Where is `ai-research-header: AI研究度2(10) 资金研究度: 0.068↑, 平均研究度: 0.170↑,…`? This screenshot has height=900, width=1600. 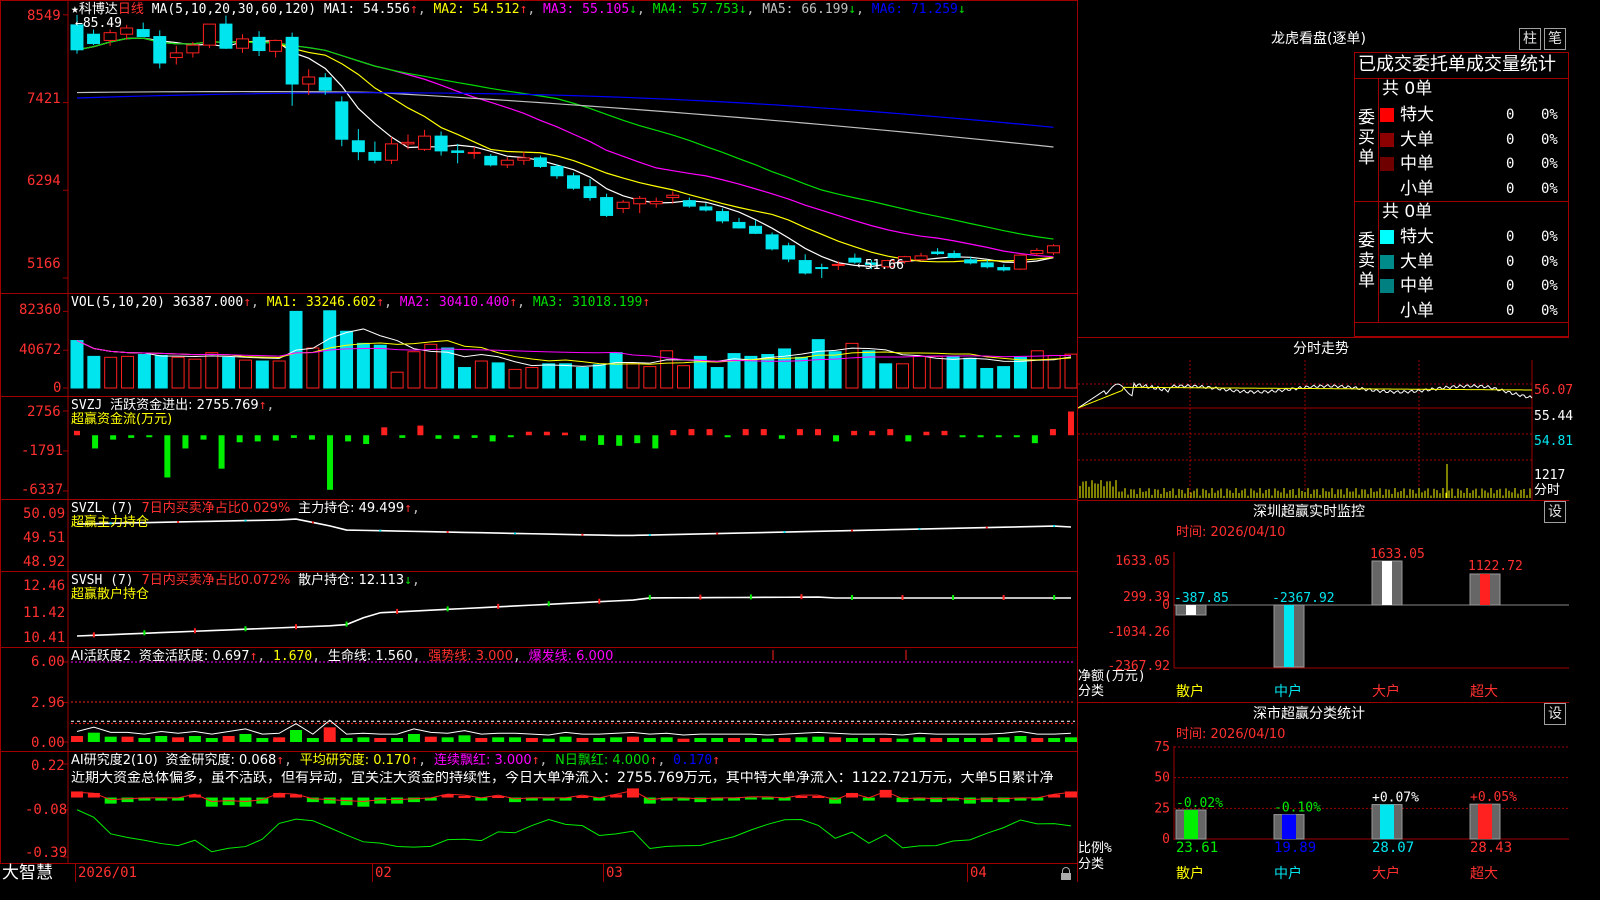
ai-research-header: AI研究度2(10) 资金研究度: 0.068↑, 平均研究度: 0.170↑,… is located at coordinates (396, 760).